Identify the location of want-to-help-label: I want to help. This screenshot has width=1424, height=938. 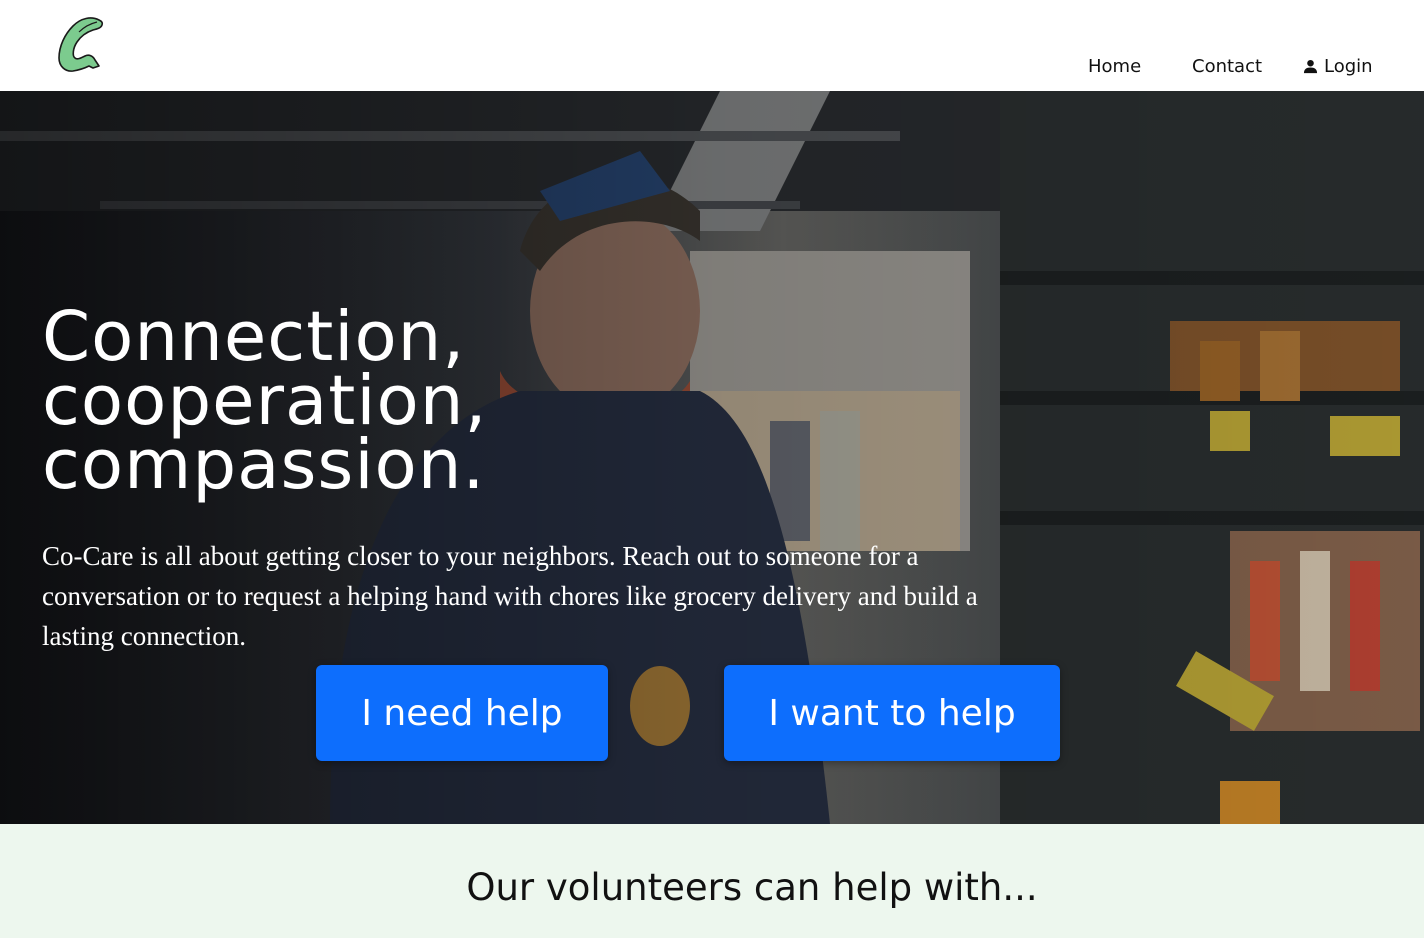
(892, 713).